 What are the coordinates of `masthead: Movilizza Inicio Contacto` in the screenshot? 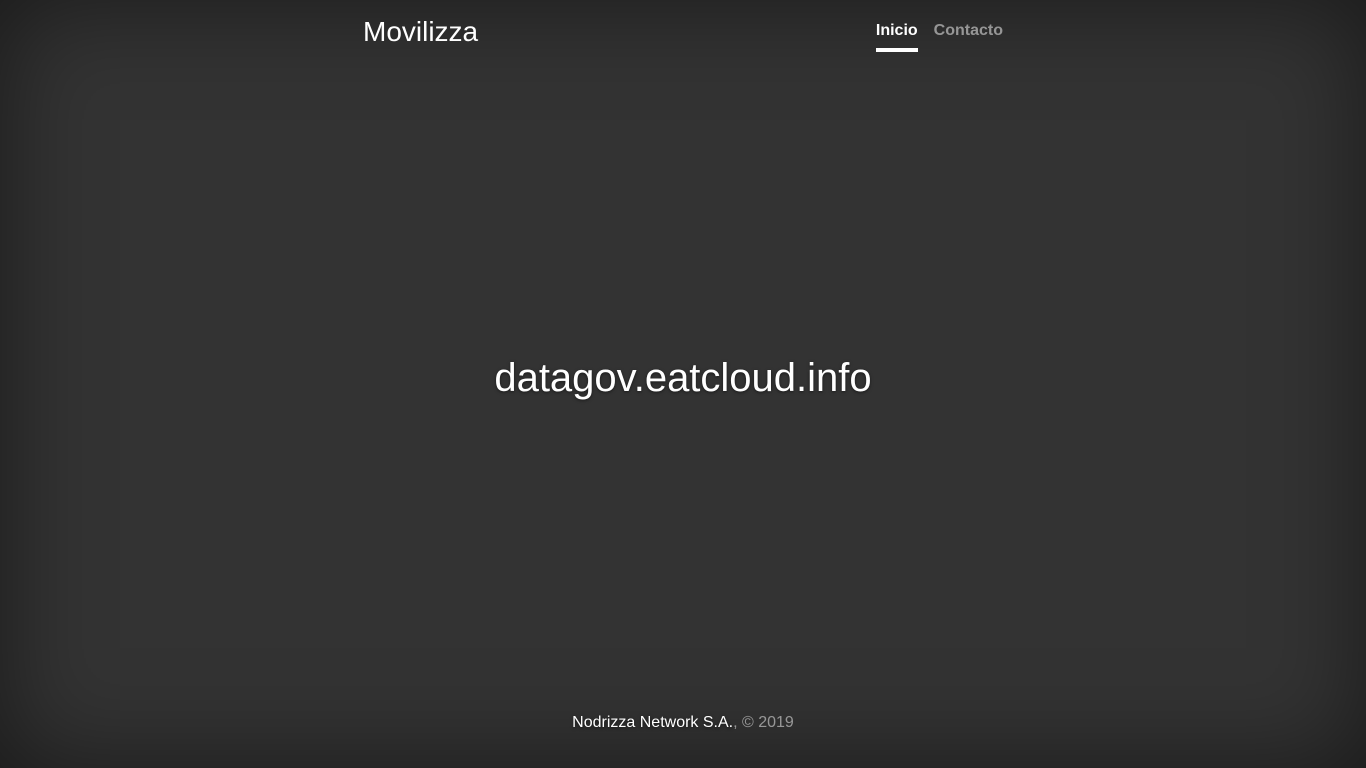 It's located at (683, 30).